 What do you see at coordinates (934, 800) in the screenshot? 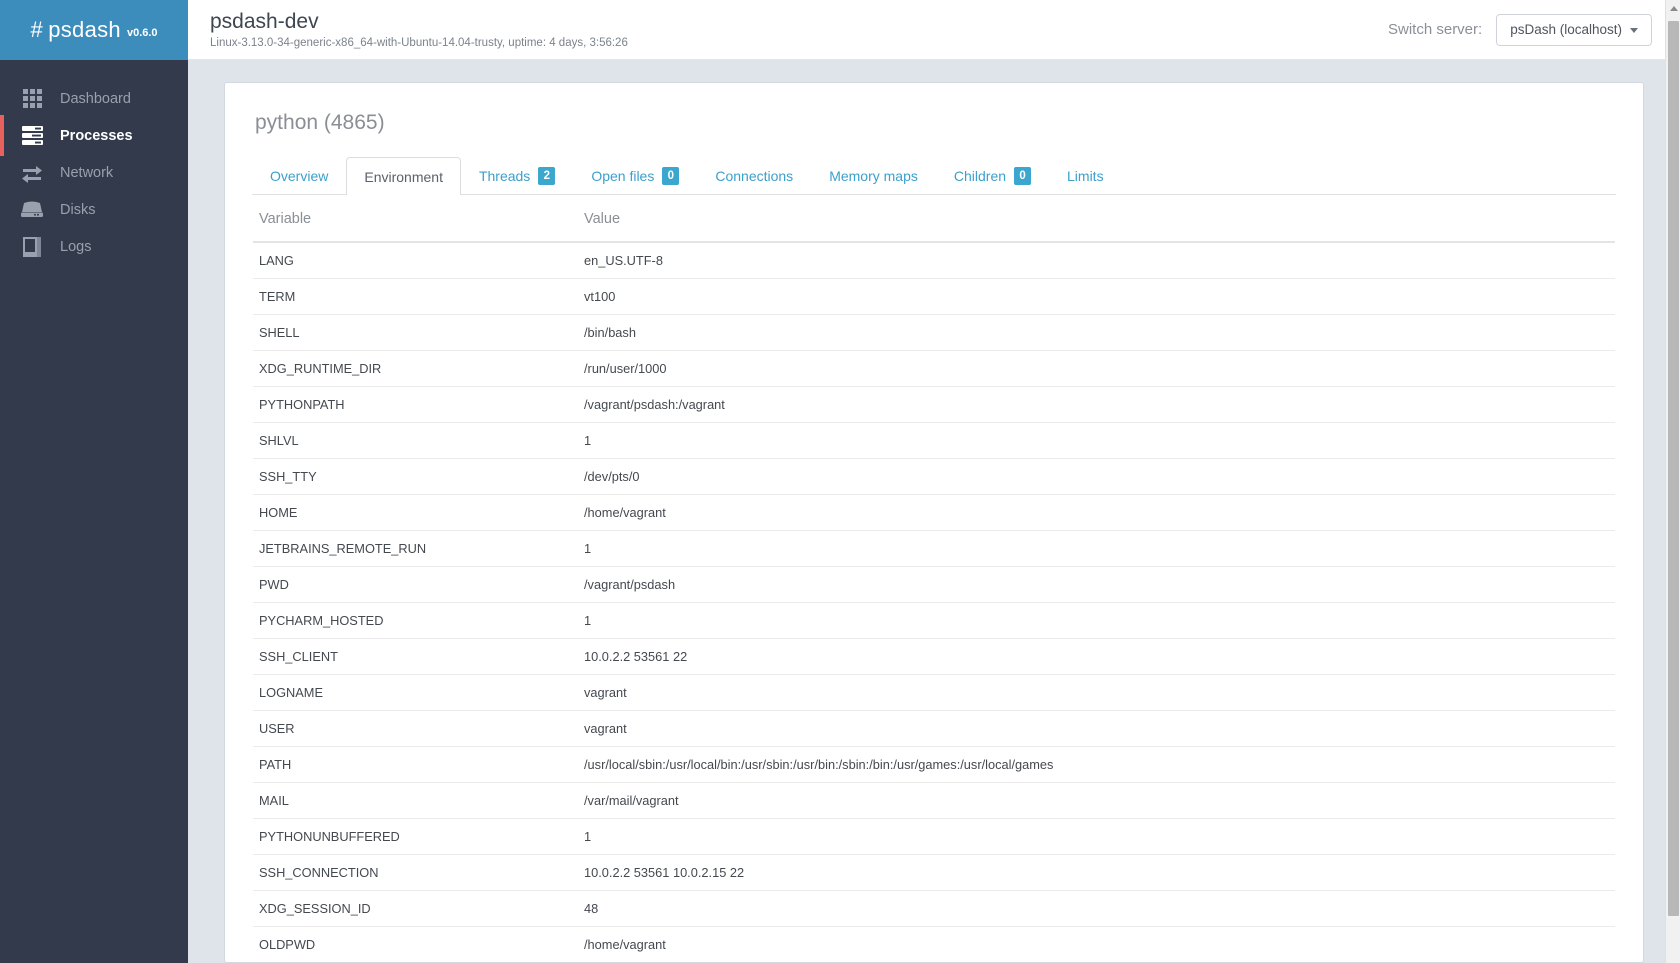
I see `table-row: MAIL/var/mail/vagrant` at bounding box center [934, 800].